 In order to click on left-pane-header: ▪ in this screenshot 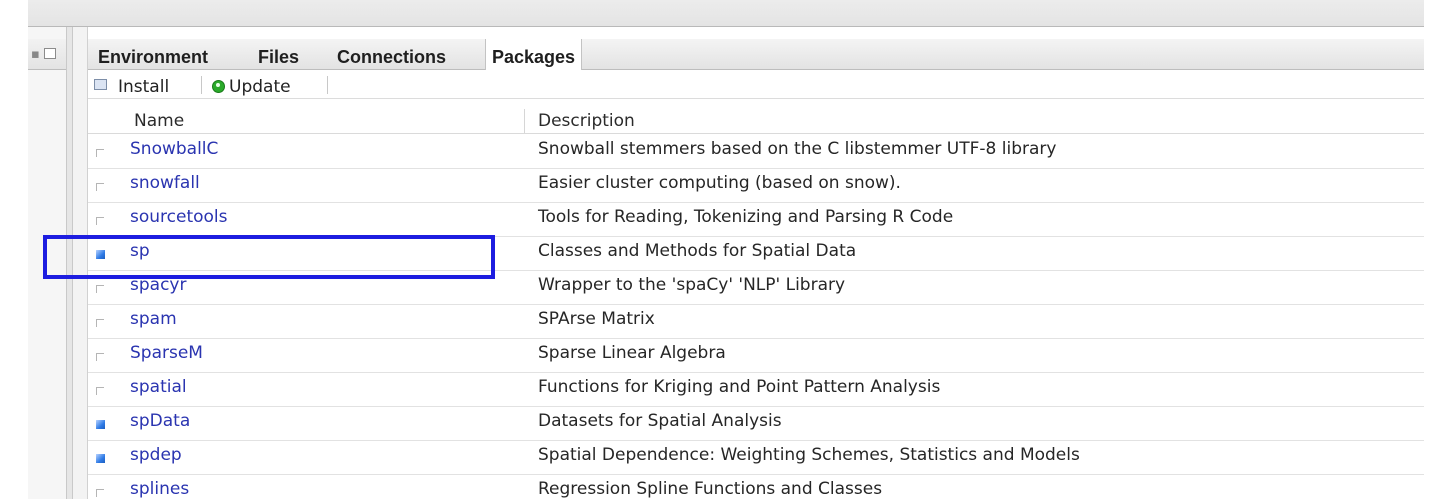, I will do `click(47, 54)`.